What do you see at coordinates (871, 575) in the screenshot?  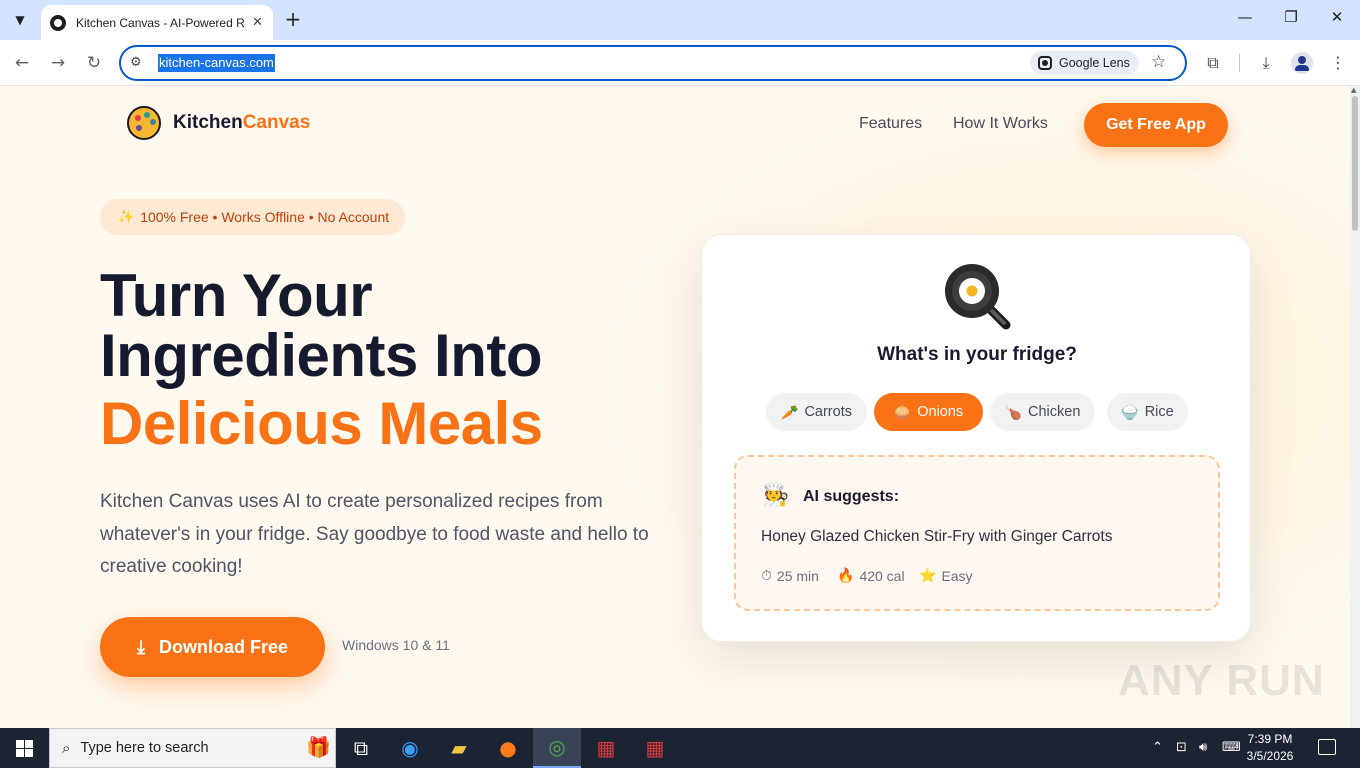 I see `recipe-calories: 🔥 420 cal` at bounding box center [871, 575].